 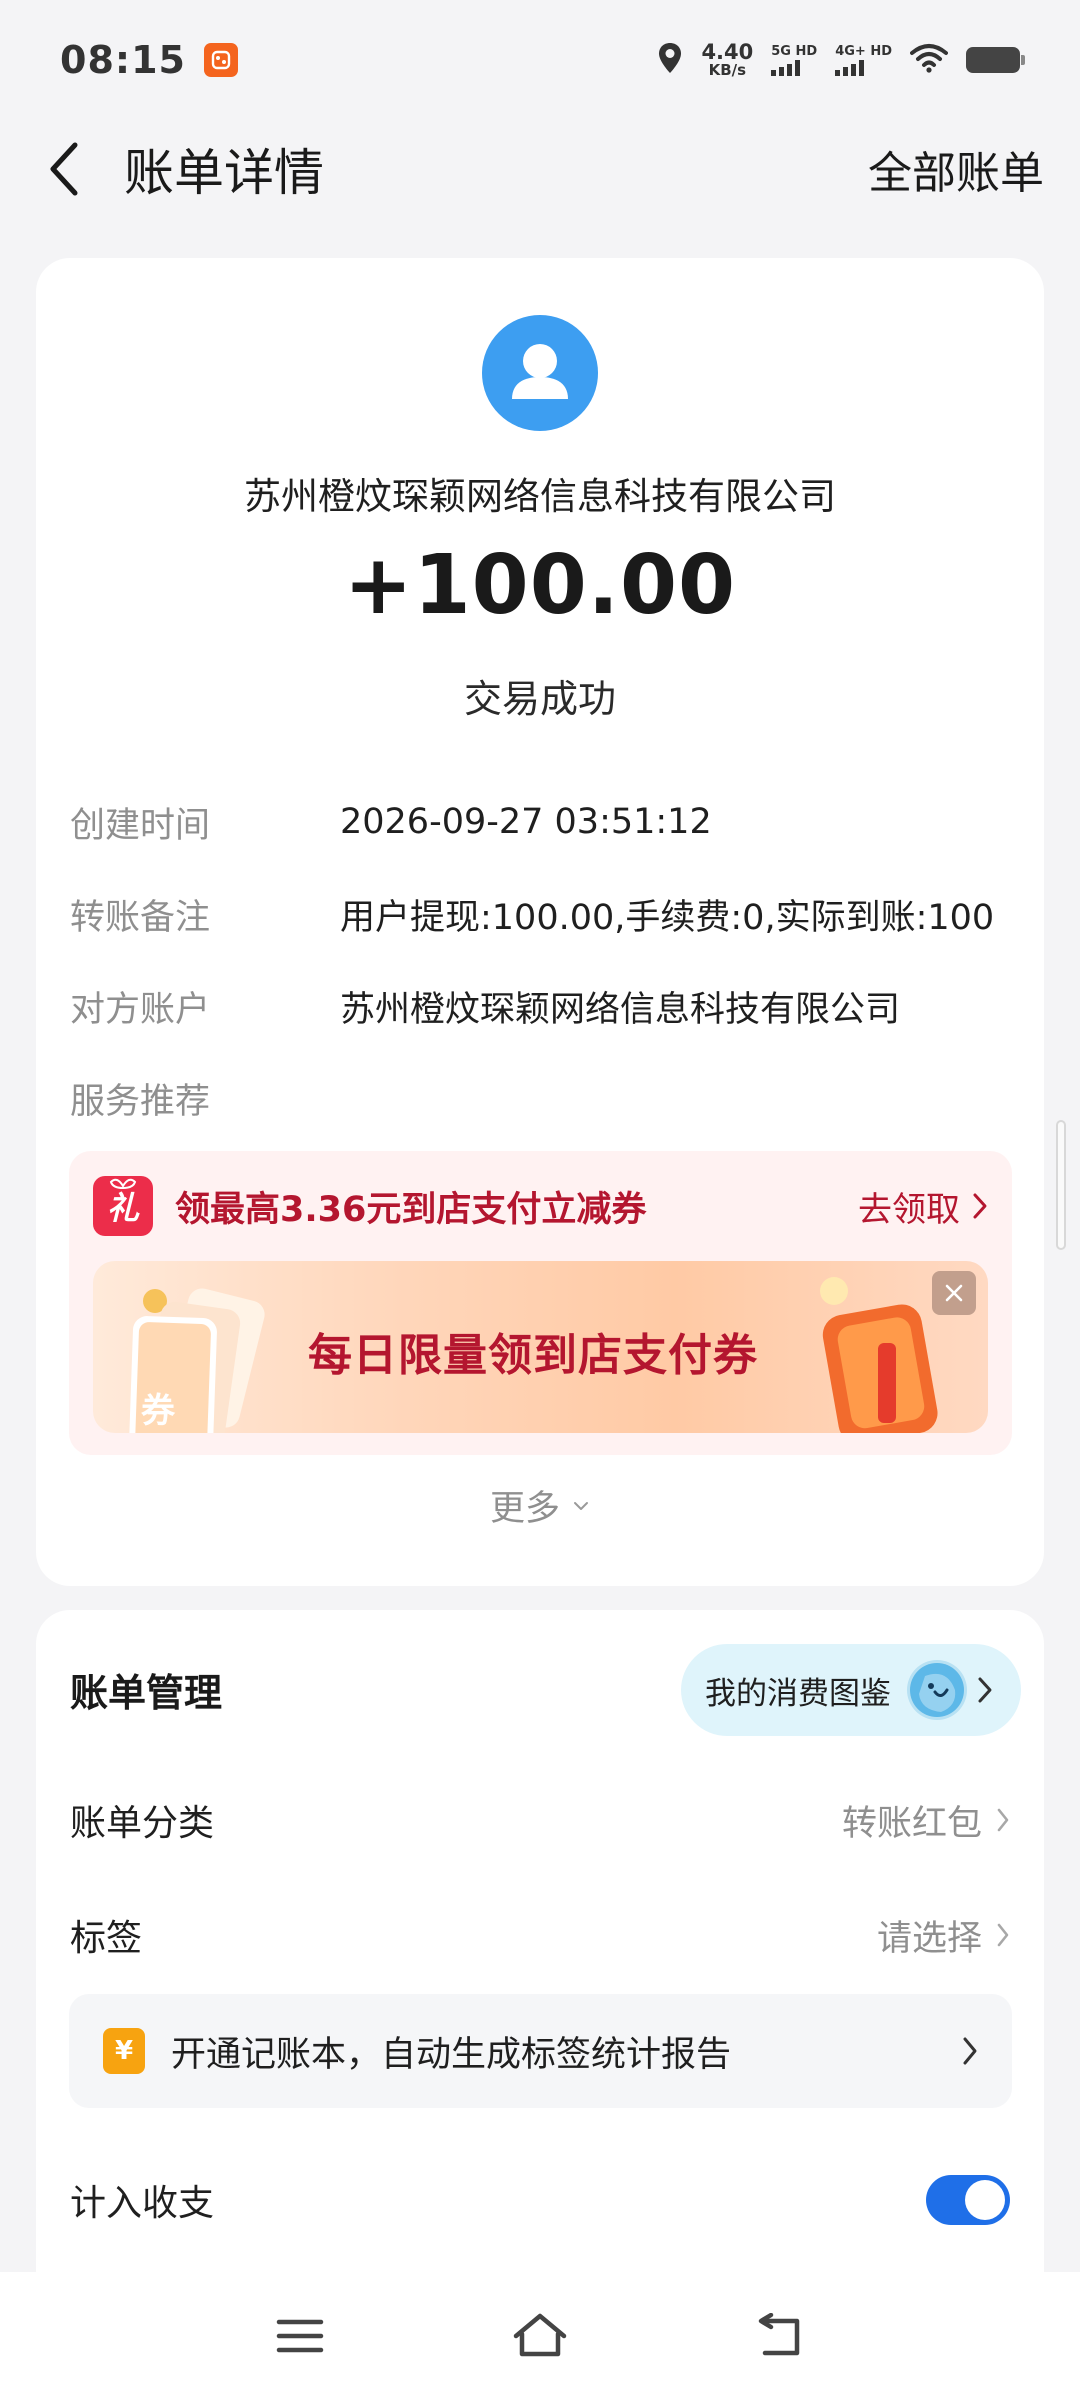 I want to click on status-time: 08:15, so click(x=123, y=60).